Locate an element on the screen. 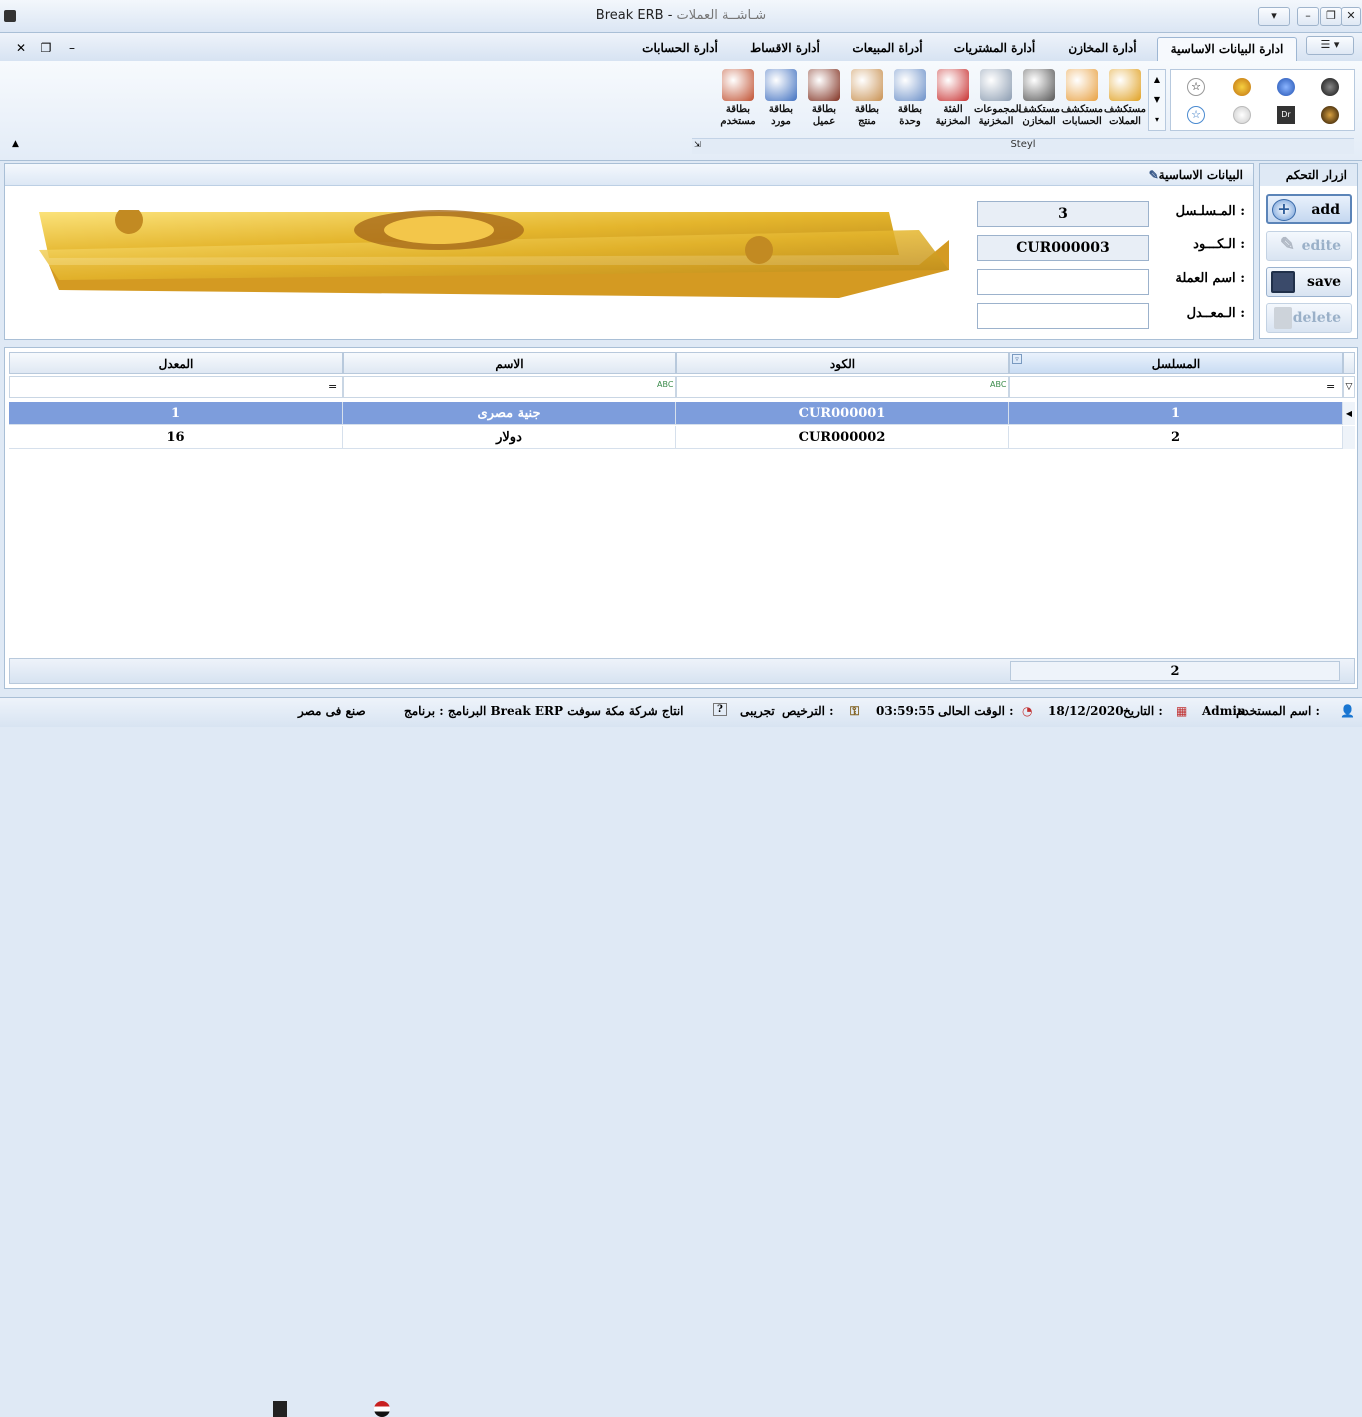  row-indicator is located at coordinates (1349, 437).